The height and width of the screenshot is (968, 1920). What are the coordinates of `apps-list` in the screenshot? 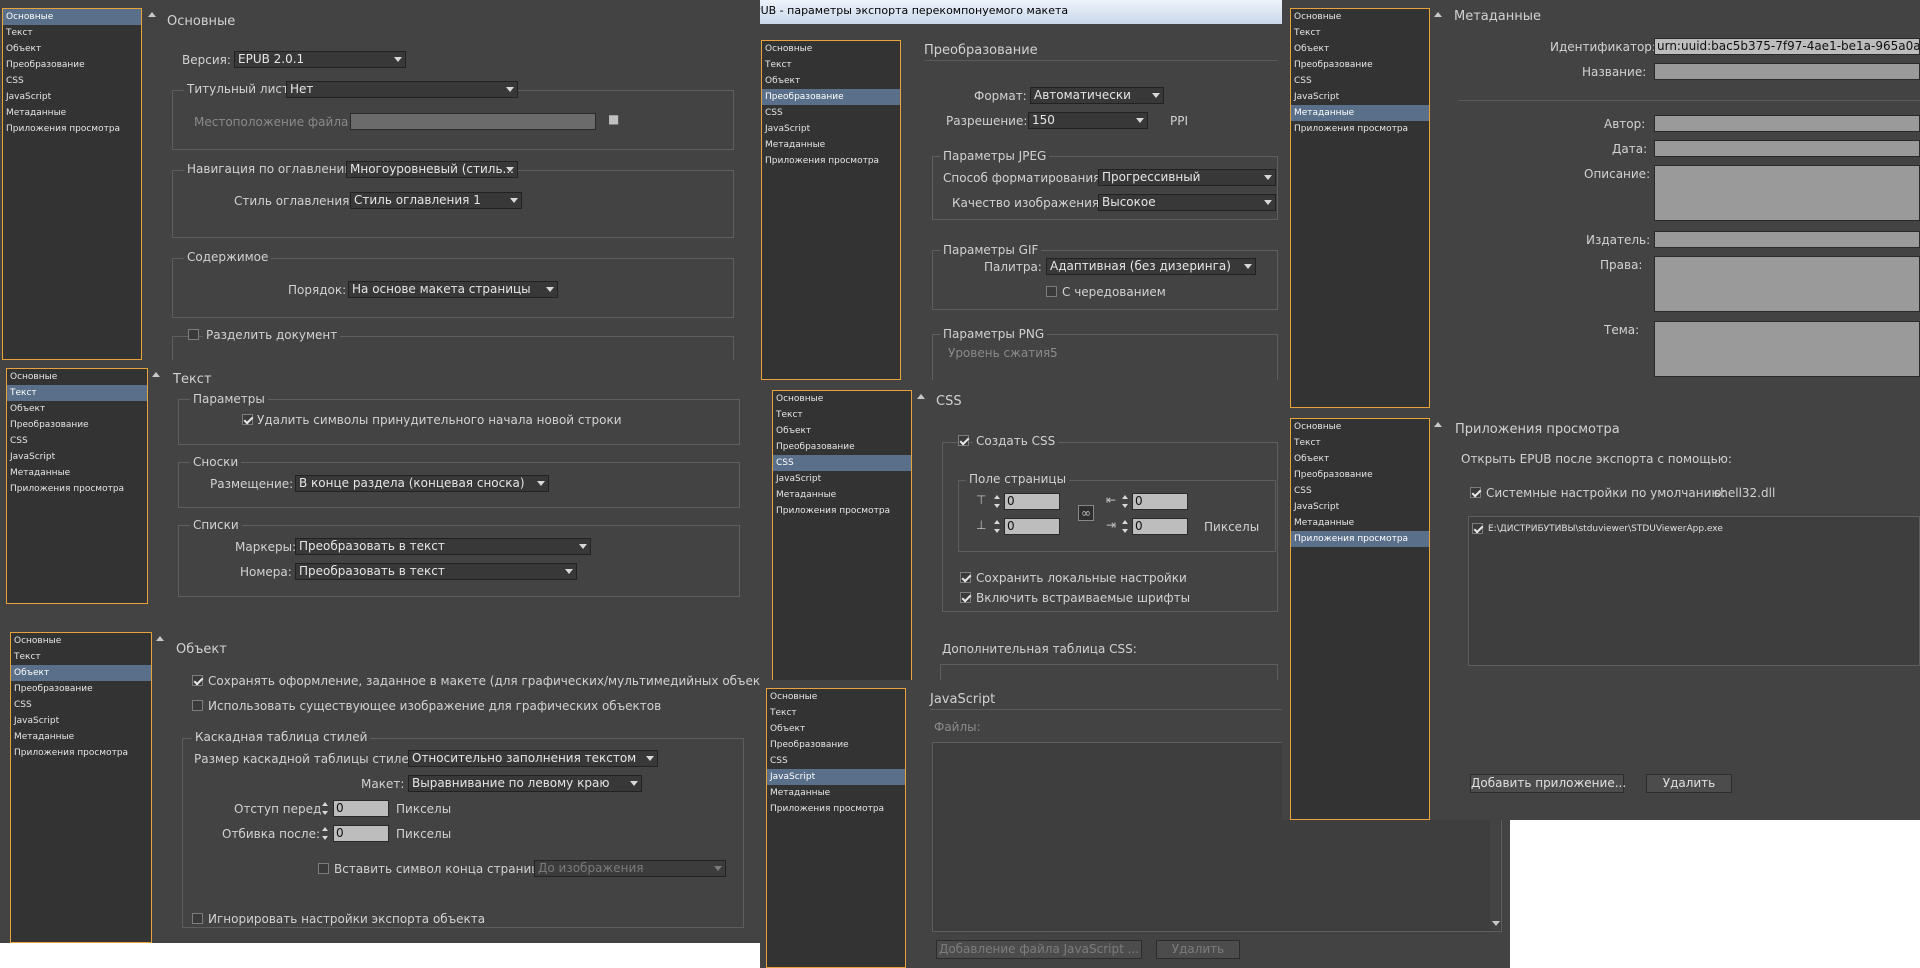 It's located at (1694, 591).